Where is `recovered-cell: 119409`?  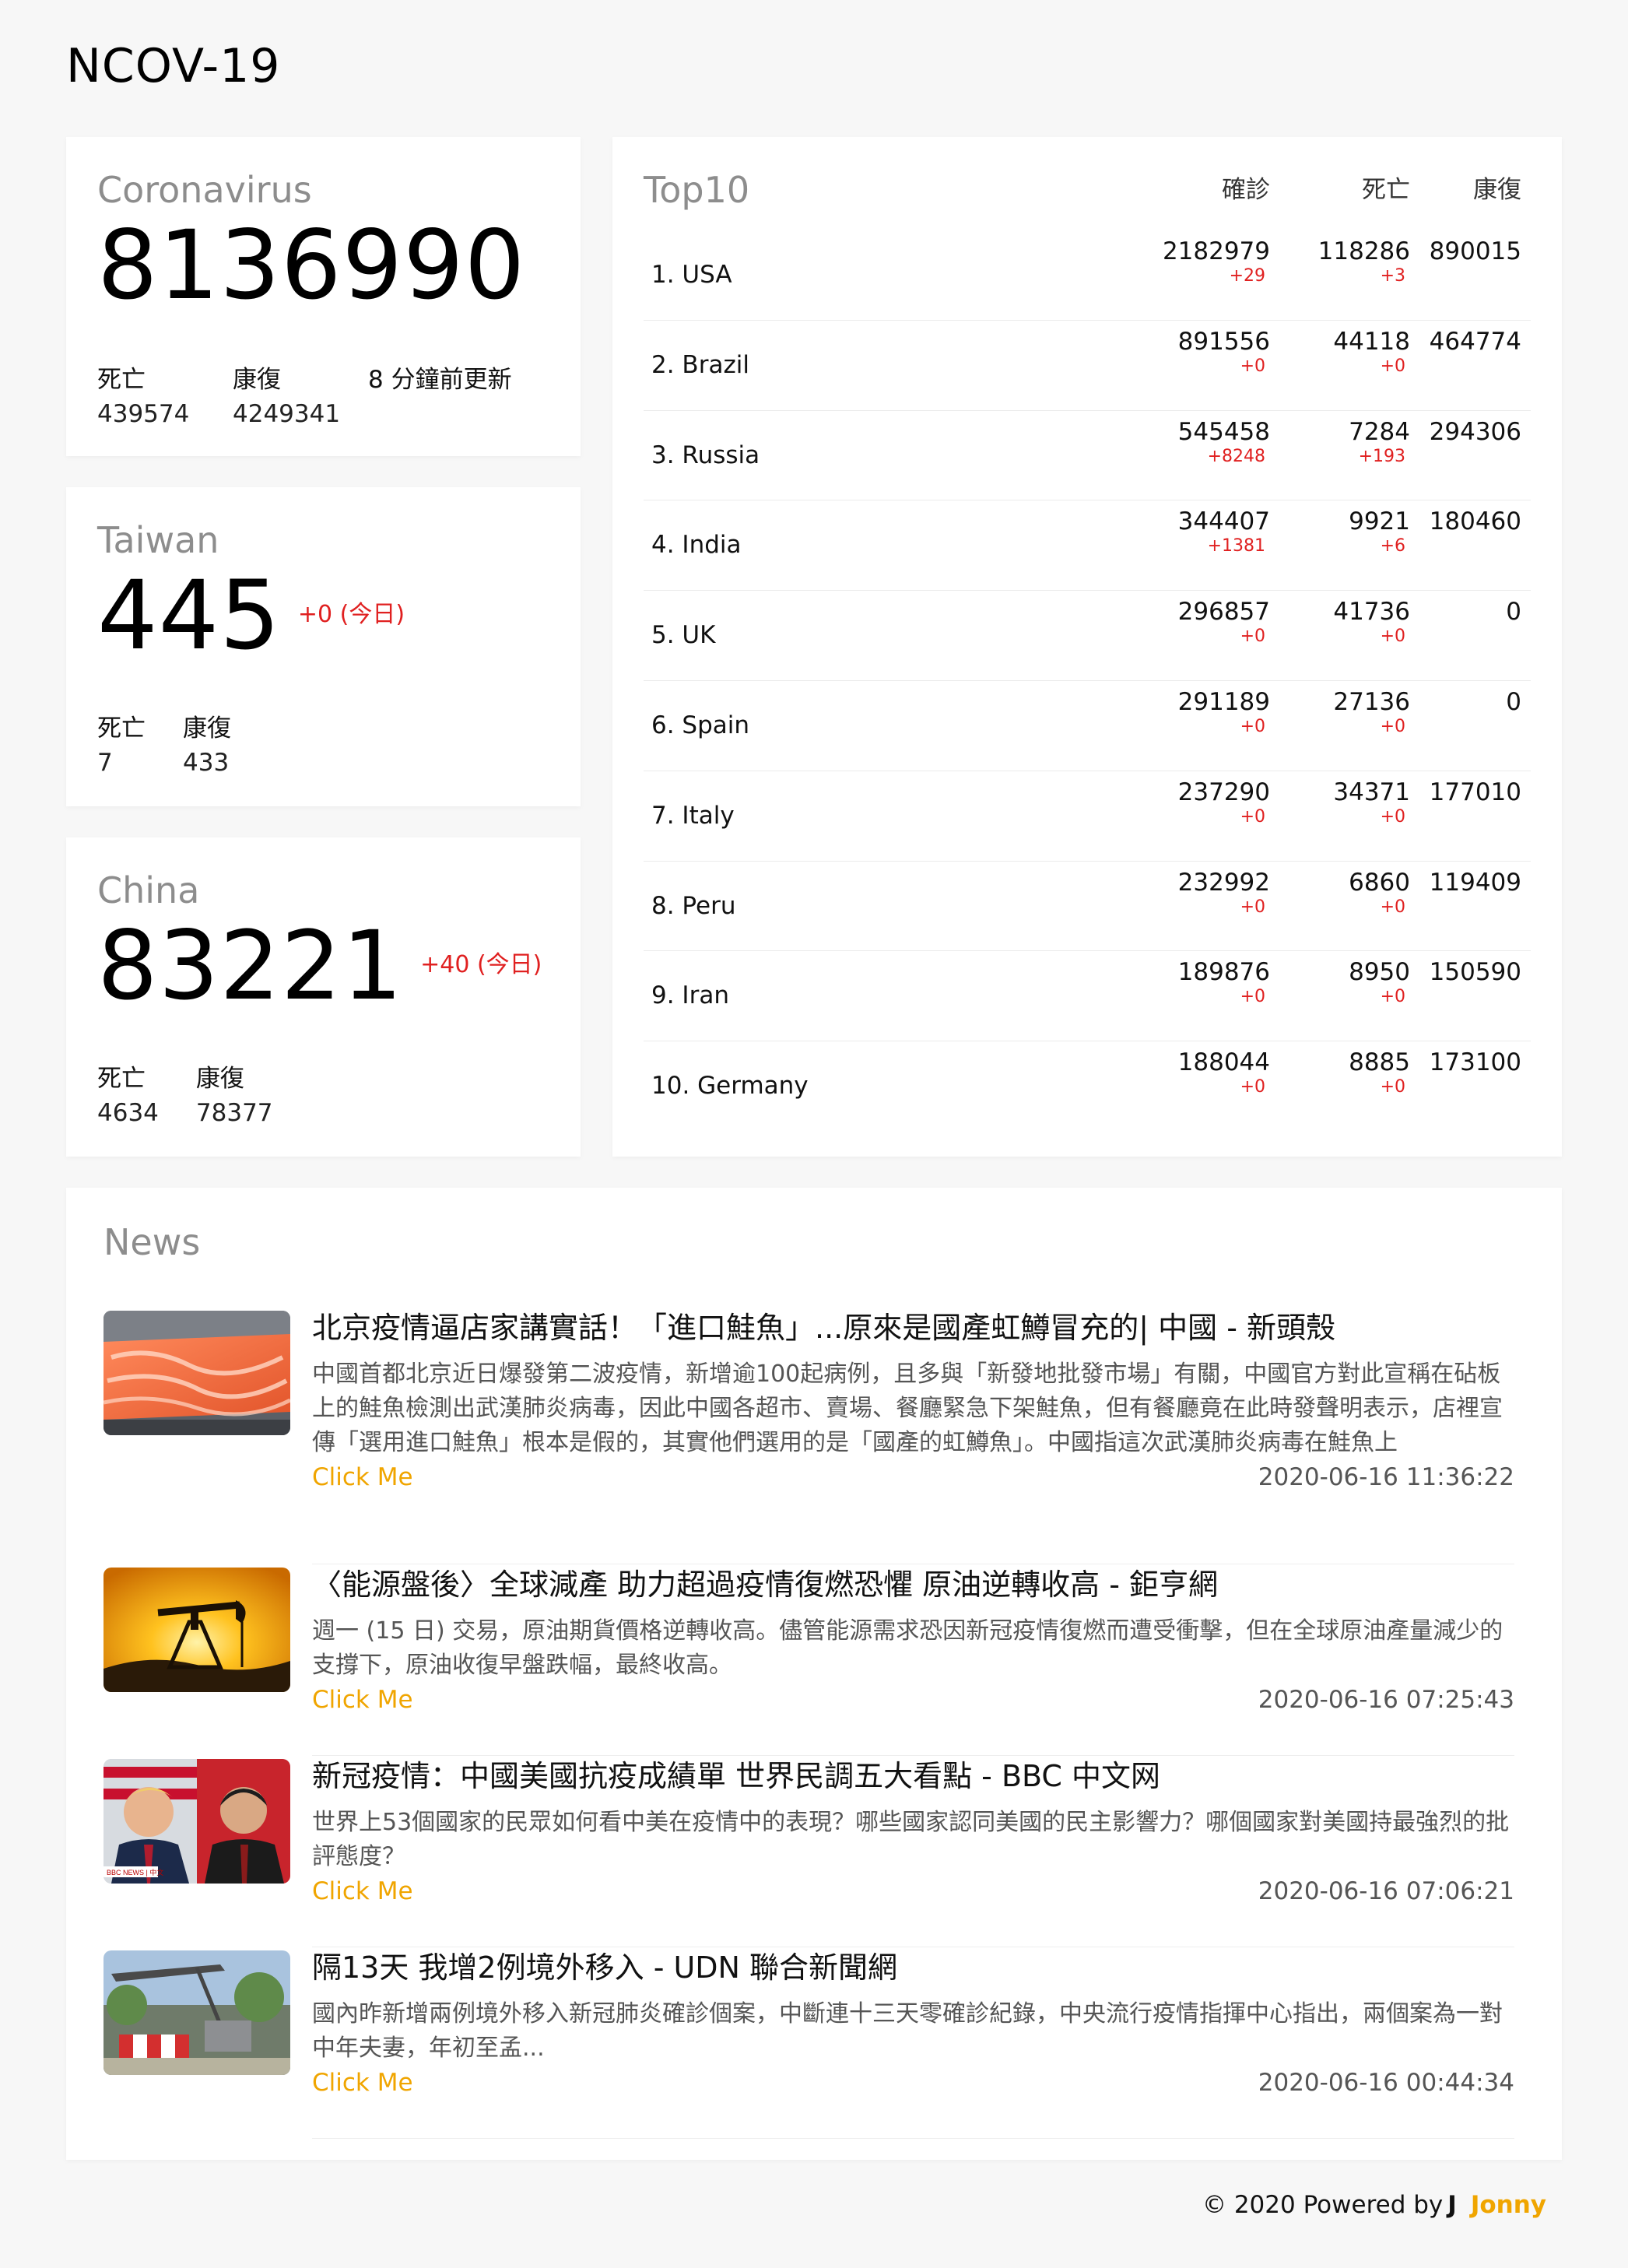 recovered-cell: 119409 is located at coordinates (1470, 879).